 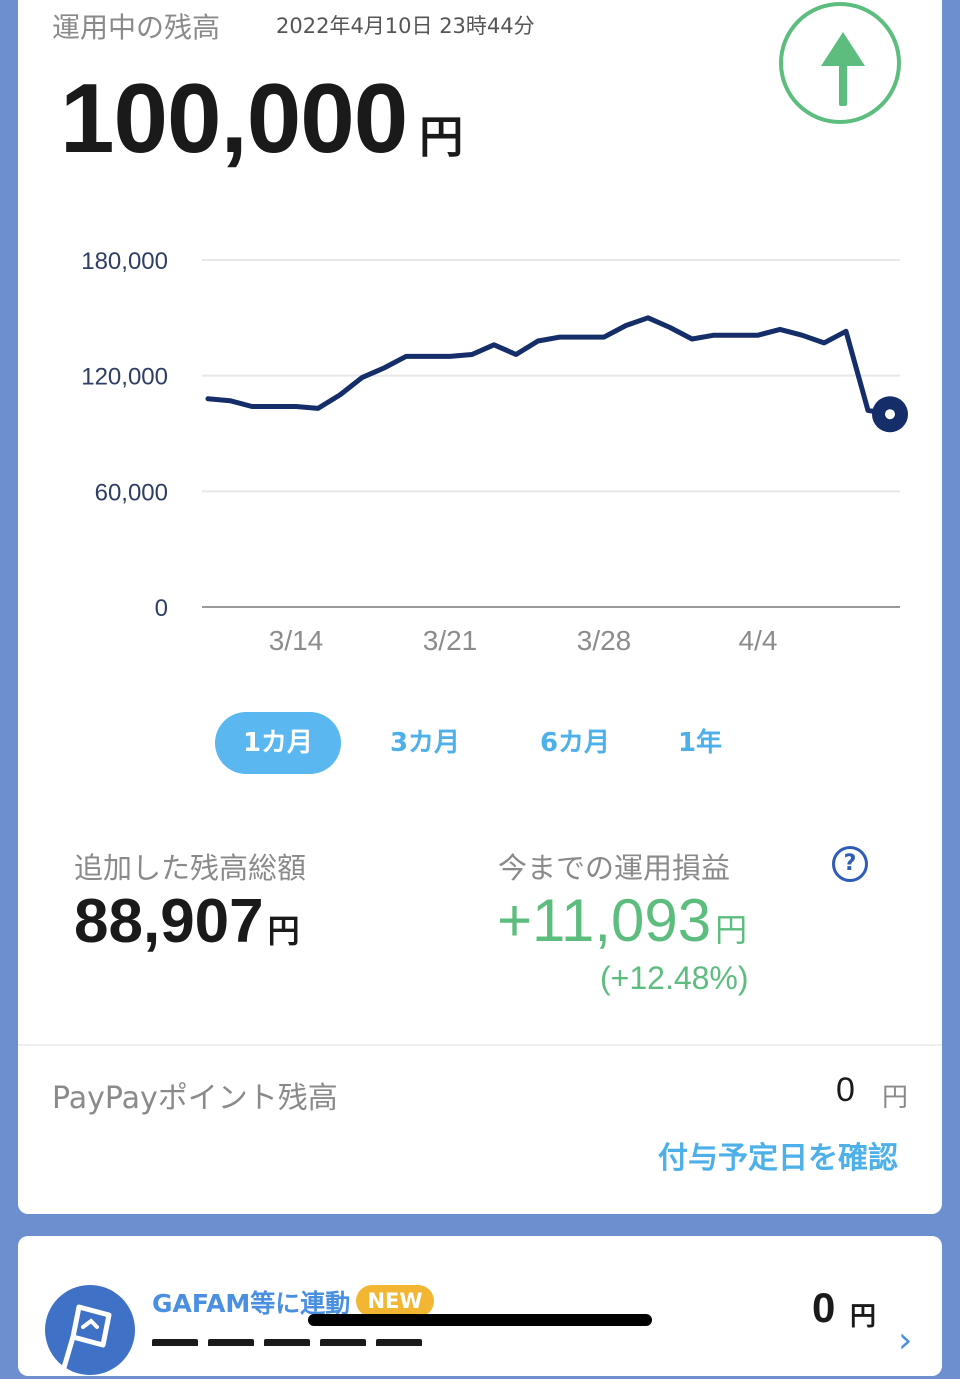 I want to click on avatar, so click(x=90, y=1330).